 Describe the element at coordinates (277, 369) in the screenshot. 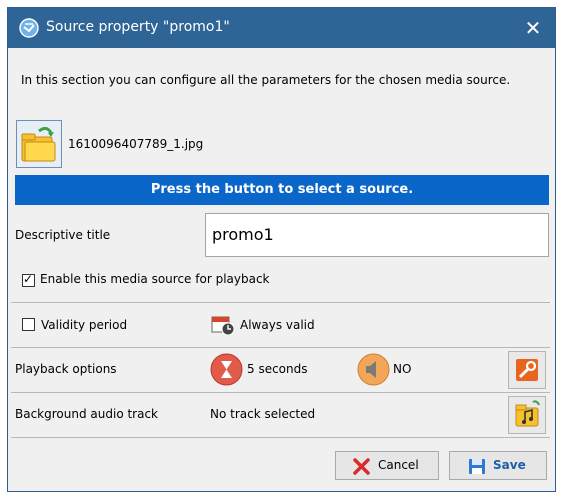

I see `playback-duration: 5 seconds` at that location.